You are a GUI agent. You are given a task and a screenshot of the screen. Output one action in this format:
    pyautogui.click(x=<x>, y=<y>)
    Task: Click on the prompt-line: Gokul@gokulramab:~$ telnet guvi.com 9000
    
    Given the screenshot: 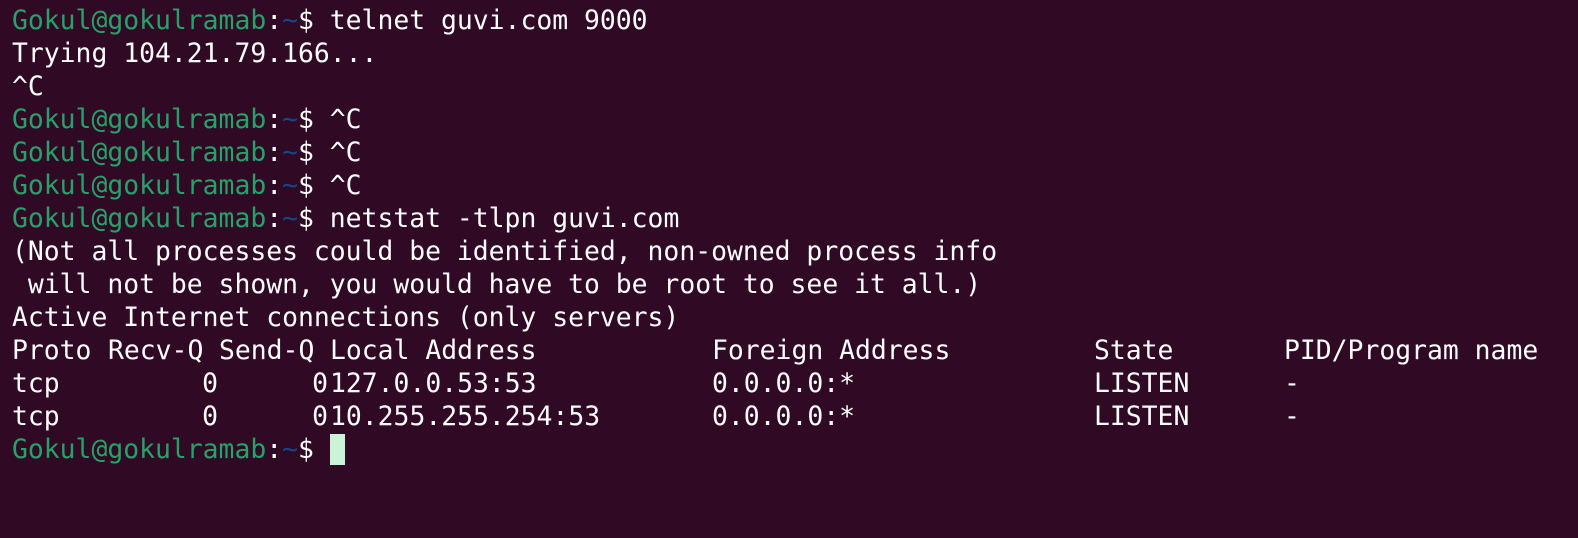 What is the action you would take?
    pyautogui.click(x=789, y=20)
    